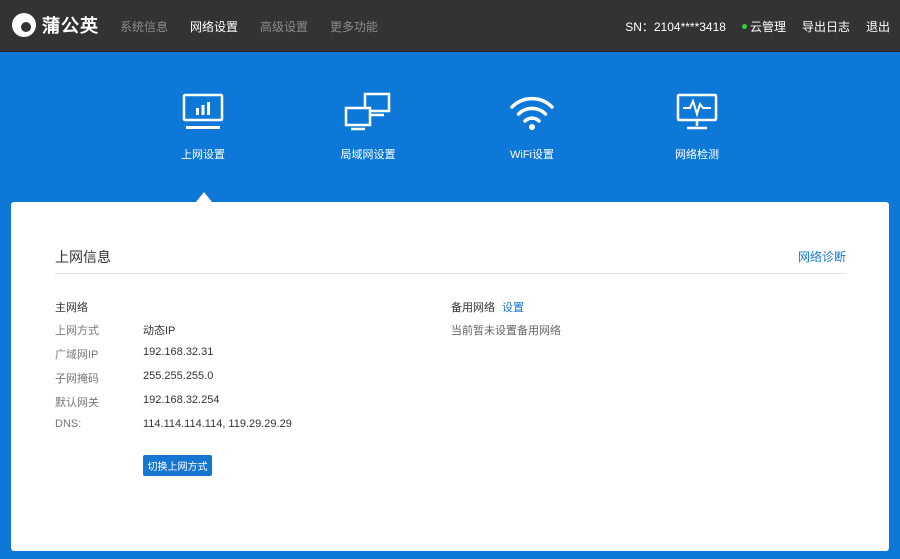  Describe the element at coordinates (71, 308) in the screenshot. I see `main-network-title: 主网络` at that location.